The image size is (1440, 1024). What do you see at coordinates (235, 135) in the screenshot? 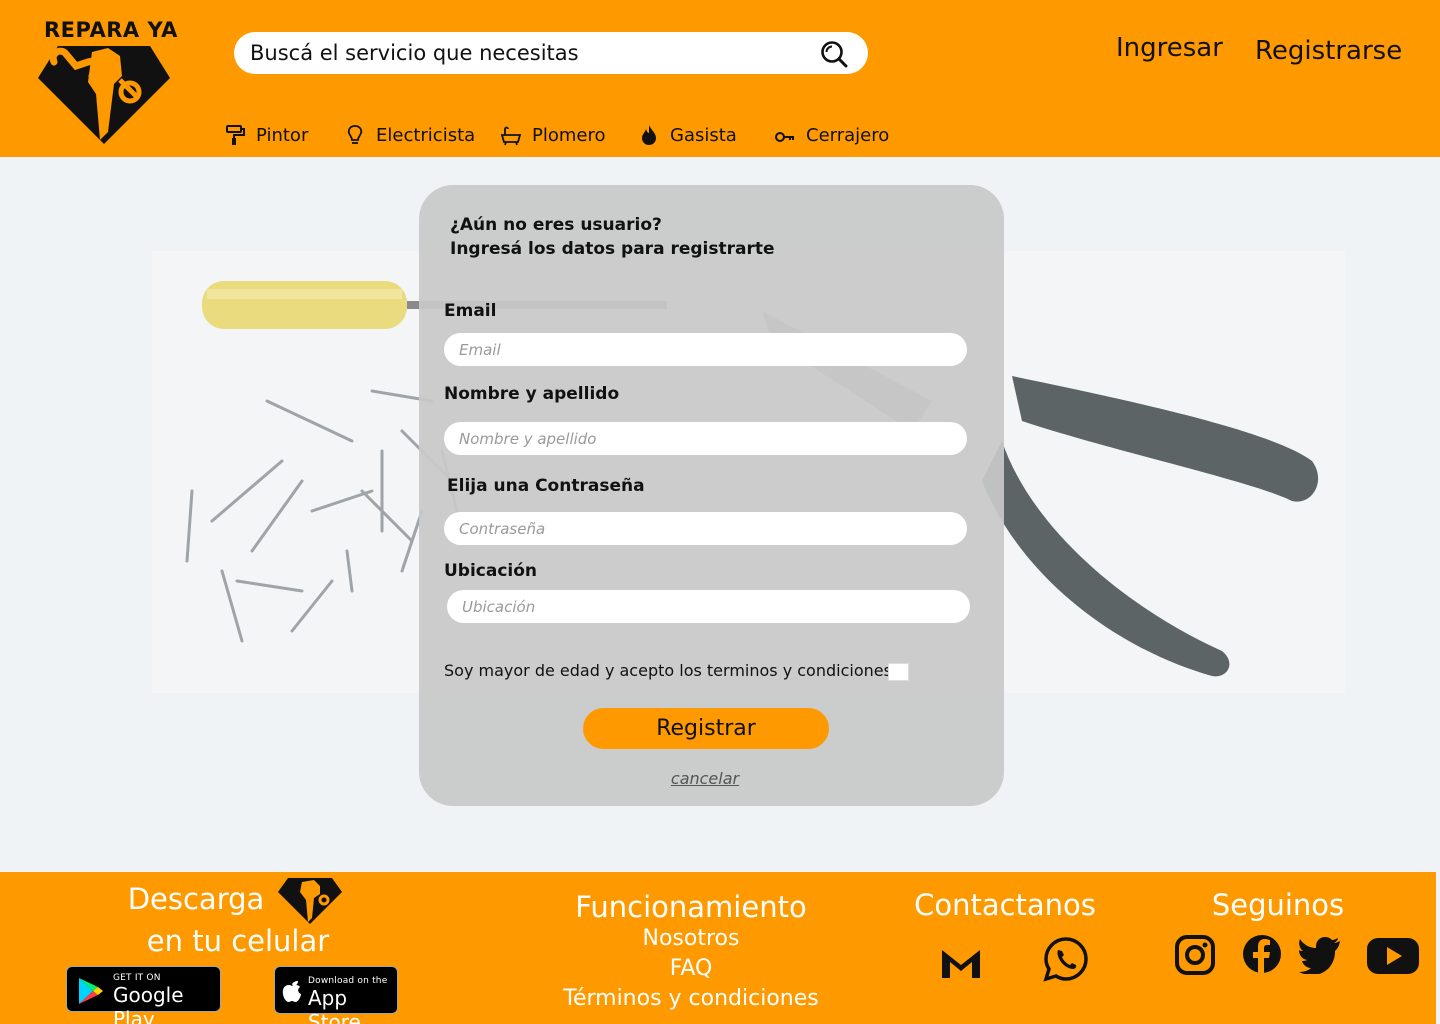
I see `paint-roller-icon` at bounding box center [235, 135].